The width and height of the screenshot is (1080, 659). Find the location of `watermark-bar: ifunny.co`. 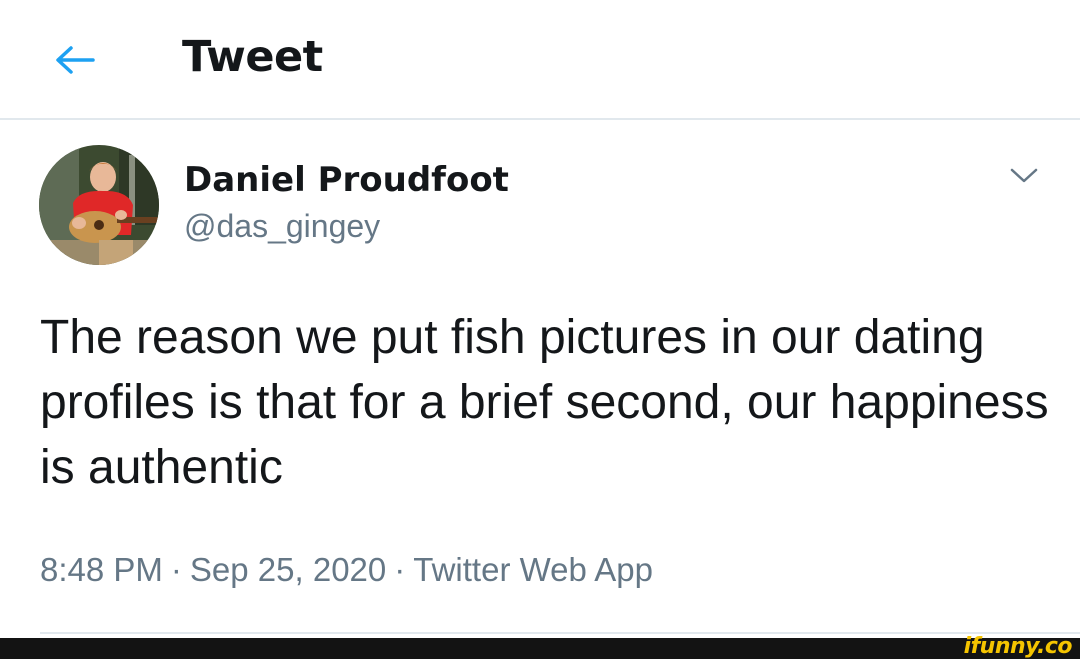

watermark-bar: ifunny.co is located at coordinates (540, 646).